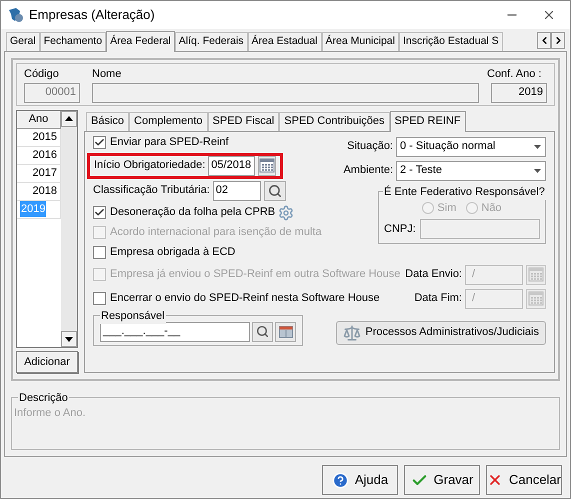 The height and width of the screenshot is (499, 571). I want to click on tab: SPED Fiscal, so click(244, 121).